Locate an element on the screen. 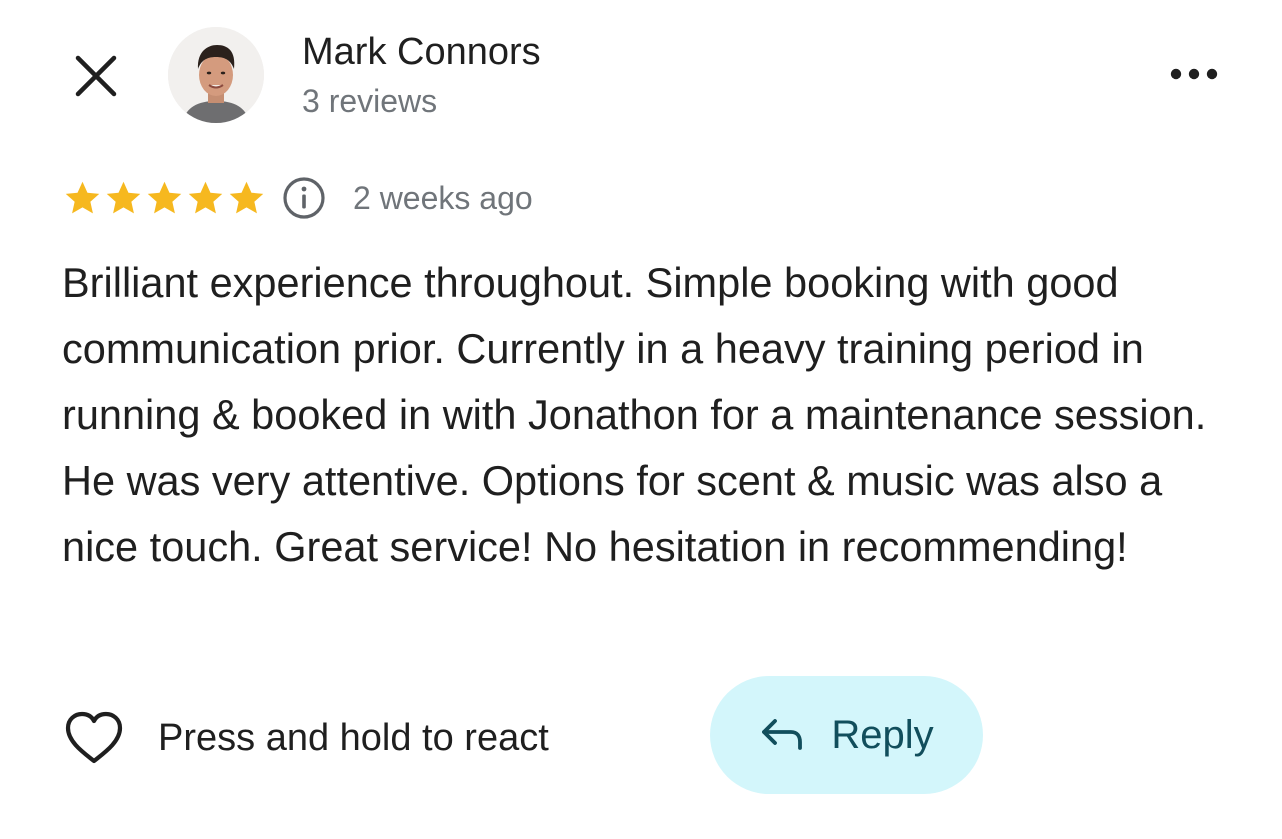  author-name: Mark Connors is located at coordinates (421, 52).